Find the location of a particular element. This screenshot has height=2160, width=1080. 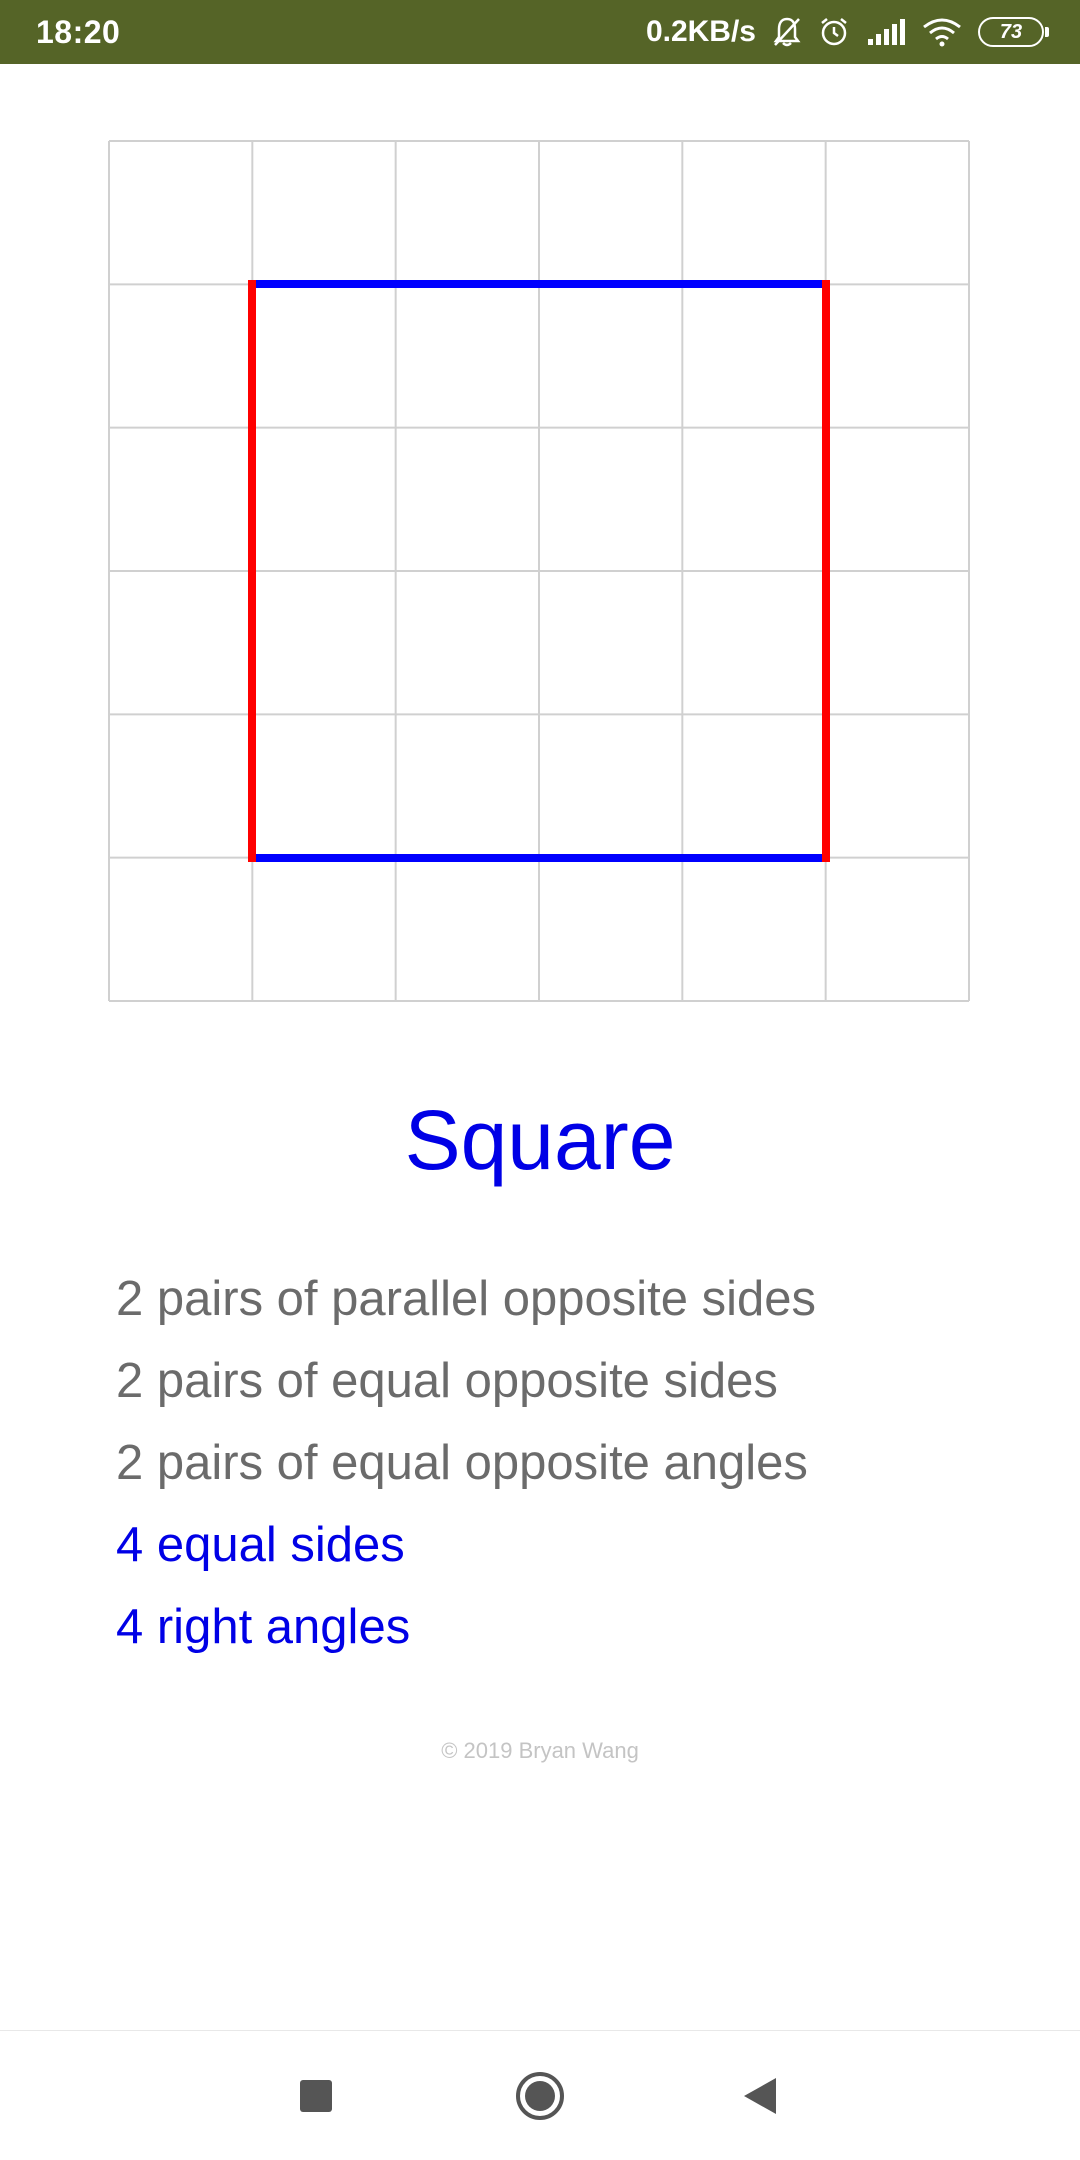

copyright-footer: © 2019 Bryan Wang is located at coordinates (540, 1750).